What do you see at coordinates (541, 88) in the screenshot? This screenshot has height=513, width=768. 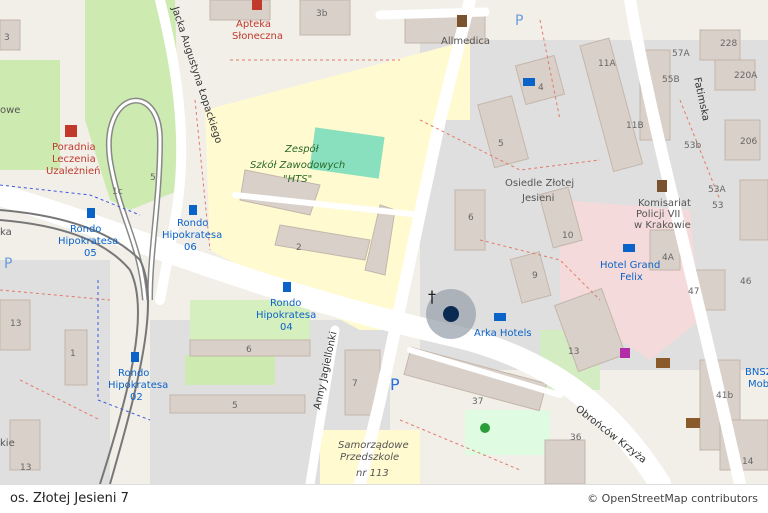 I see `house-number: 4` at bounding box center [541, 88].